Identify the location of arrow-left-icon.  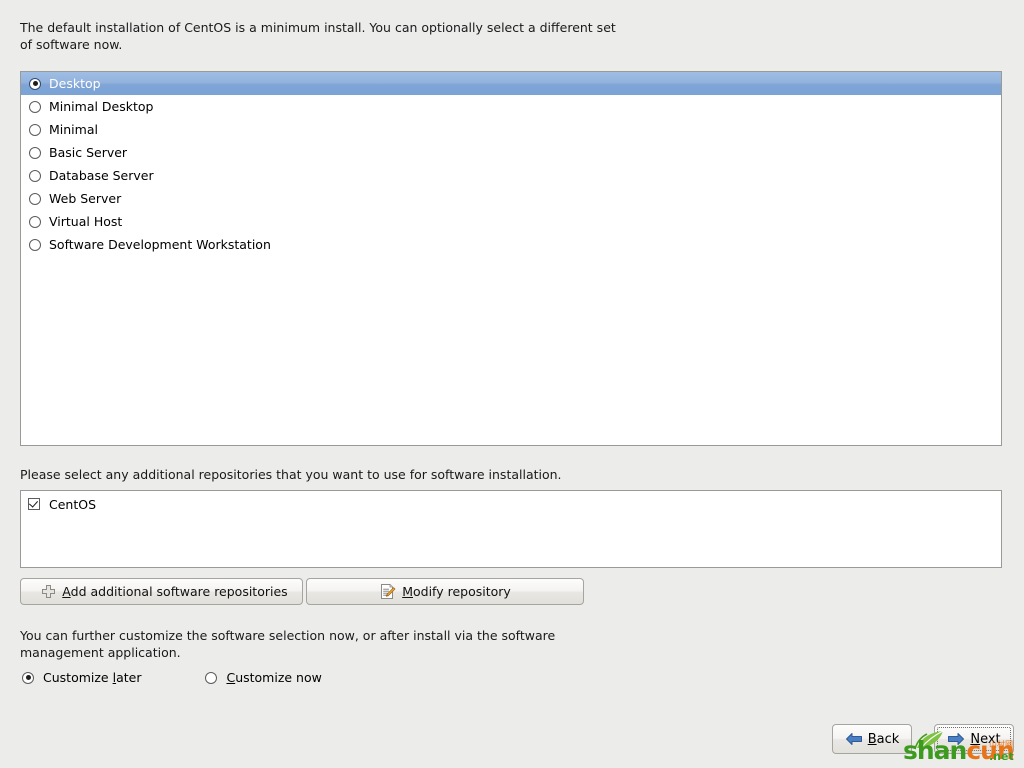
(854, 739).